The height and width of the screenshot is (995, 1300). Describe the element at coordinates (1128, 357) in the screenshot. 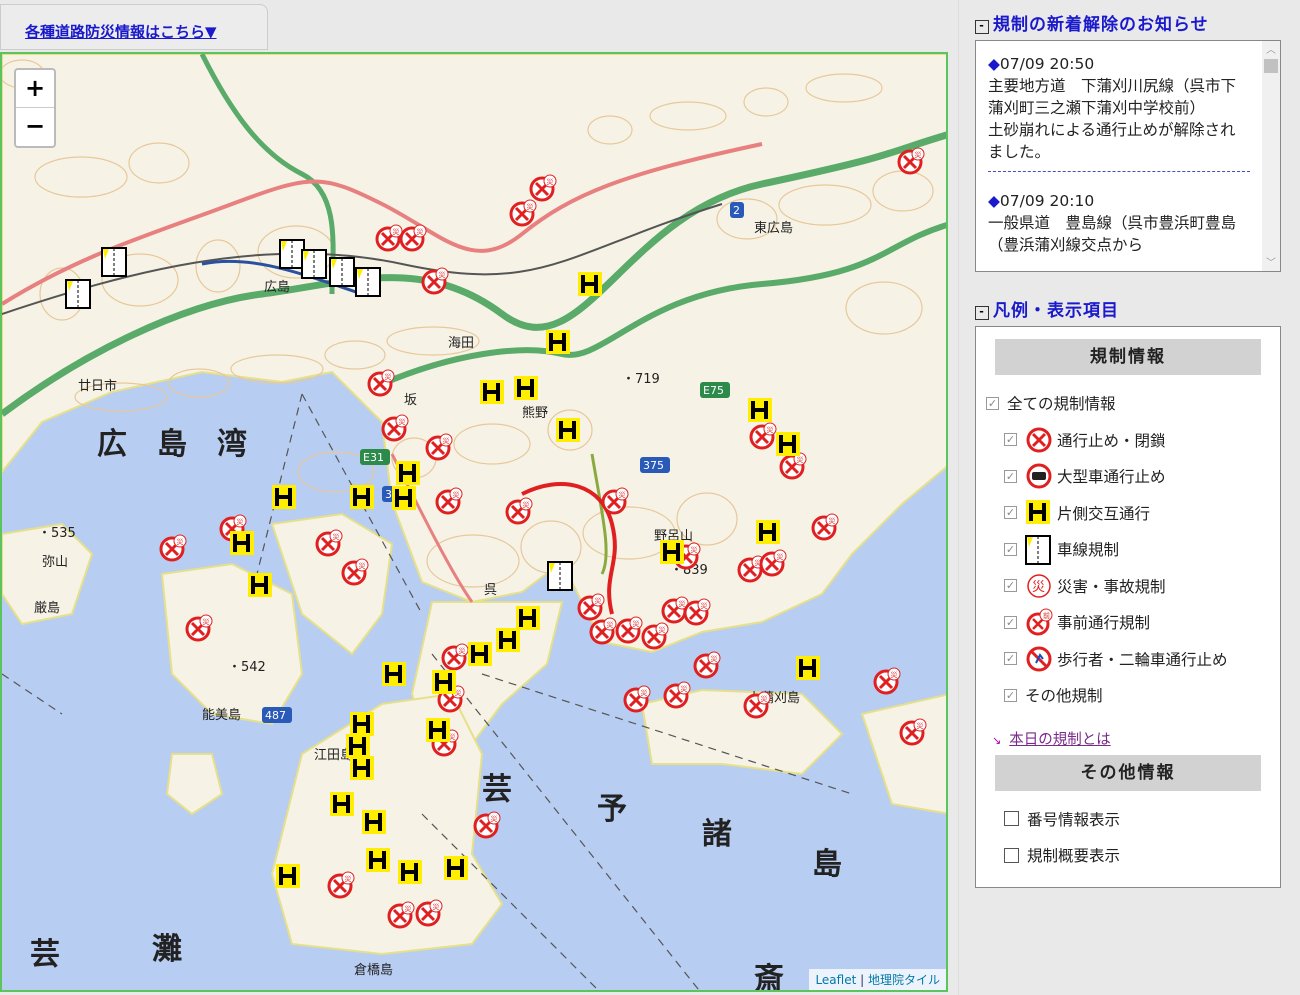

I see `regulation-header: 規制情報` at that location.